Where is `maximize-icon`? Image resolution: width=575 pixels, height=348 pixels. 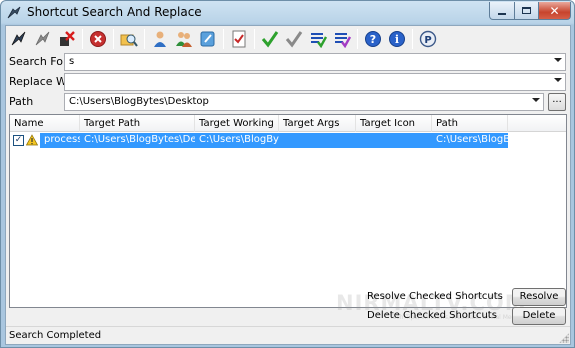
maximize-icon is located at coordinates (526, 10).